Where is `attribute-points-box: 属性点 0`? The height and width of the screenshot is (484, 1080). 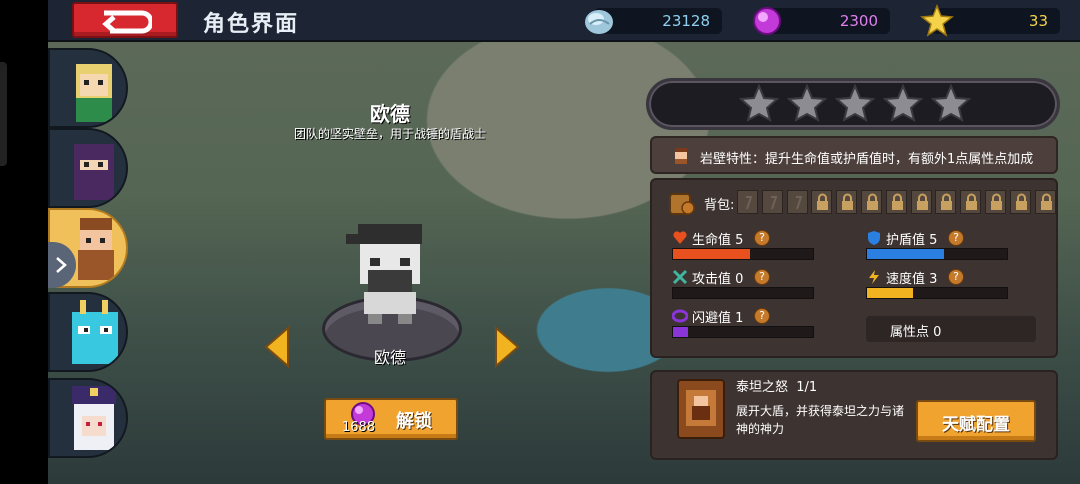
attribute-points-box: 属性点 0 is located at coordinates (951, 329).